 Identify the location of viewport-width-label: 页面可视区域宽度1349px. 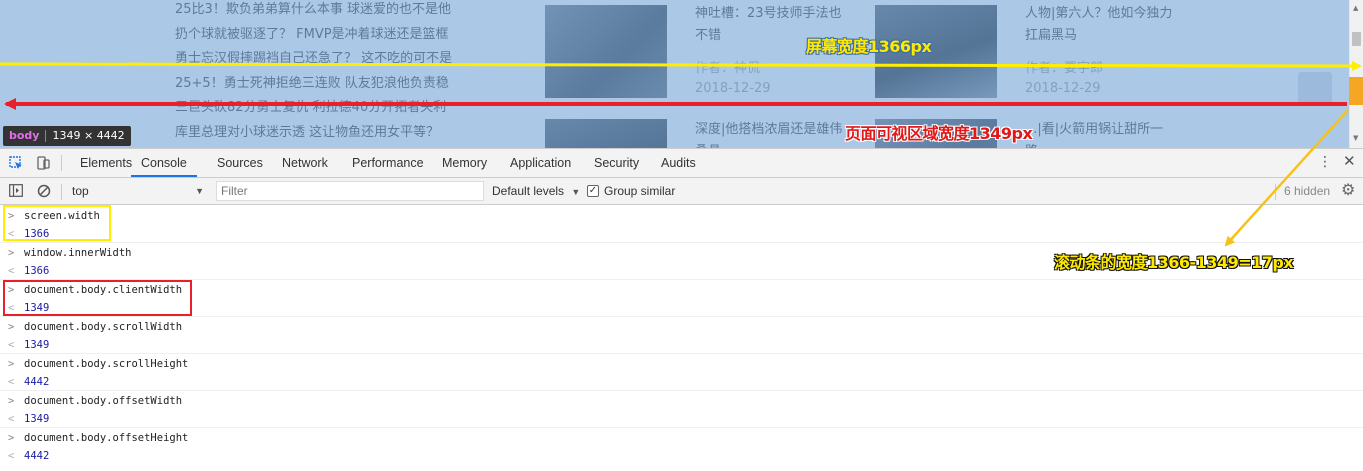
(939, 133).